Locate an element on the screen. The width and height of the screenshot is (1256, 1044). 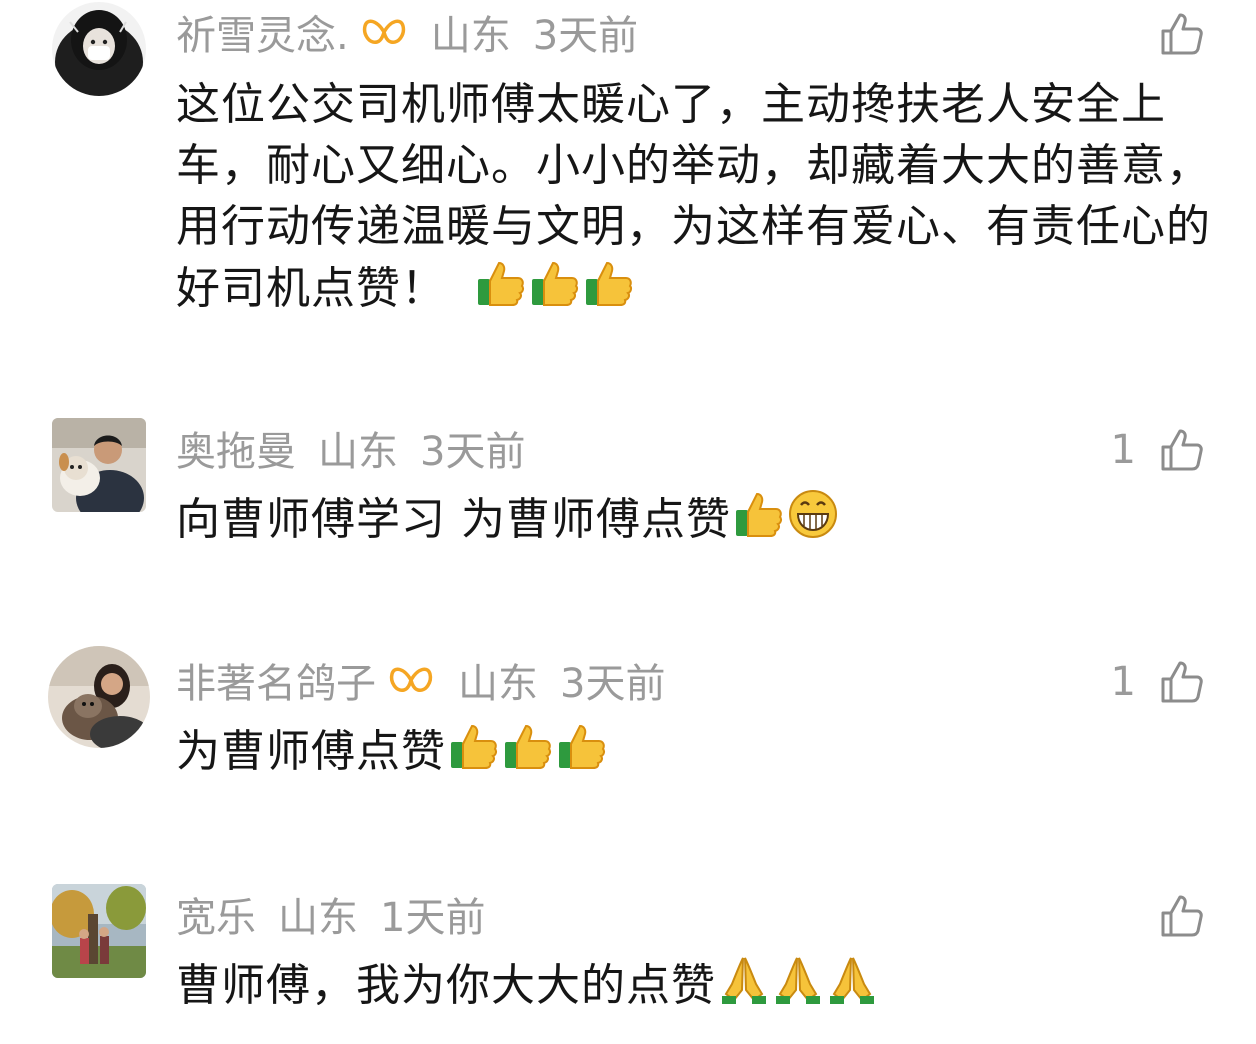
comment-meta: 非著名鸽子 山东 3天前 is located at coordinates (420, 680).